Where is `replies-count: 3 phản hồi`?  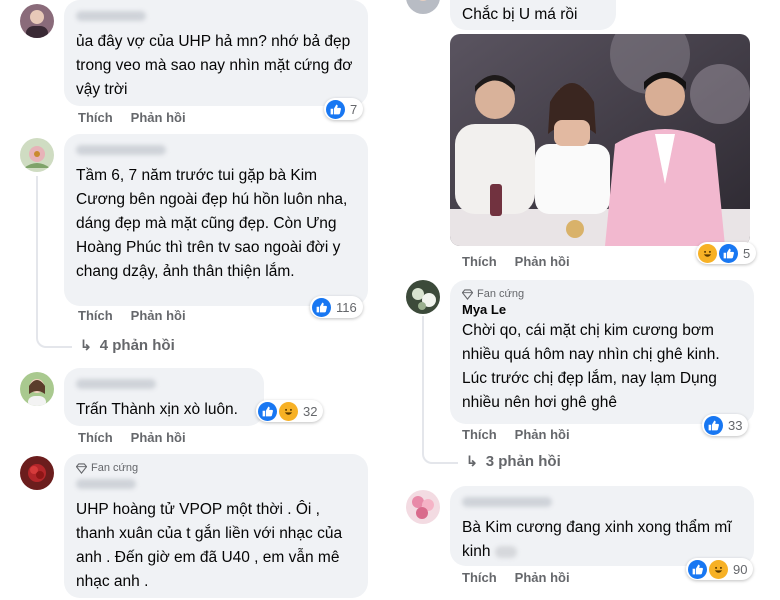 replies-count: 3 phản hồi is located at coordinates (523, 461).